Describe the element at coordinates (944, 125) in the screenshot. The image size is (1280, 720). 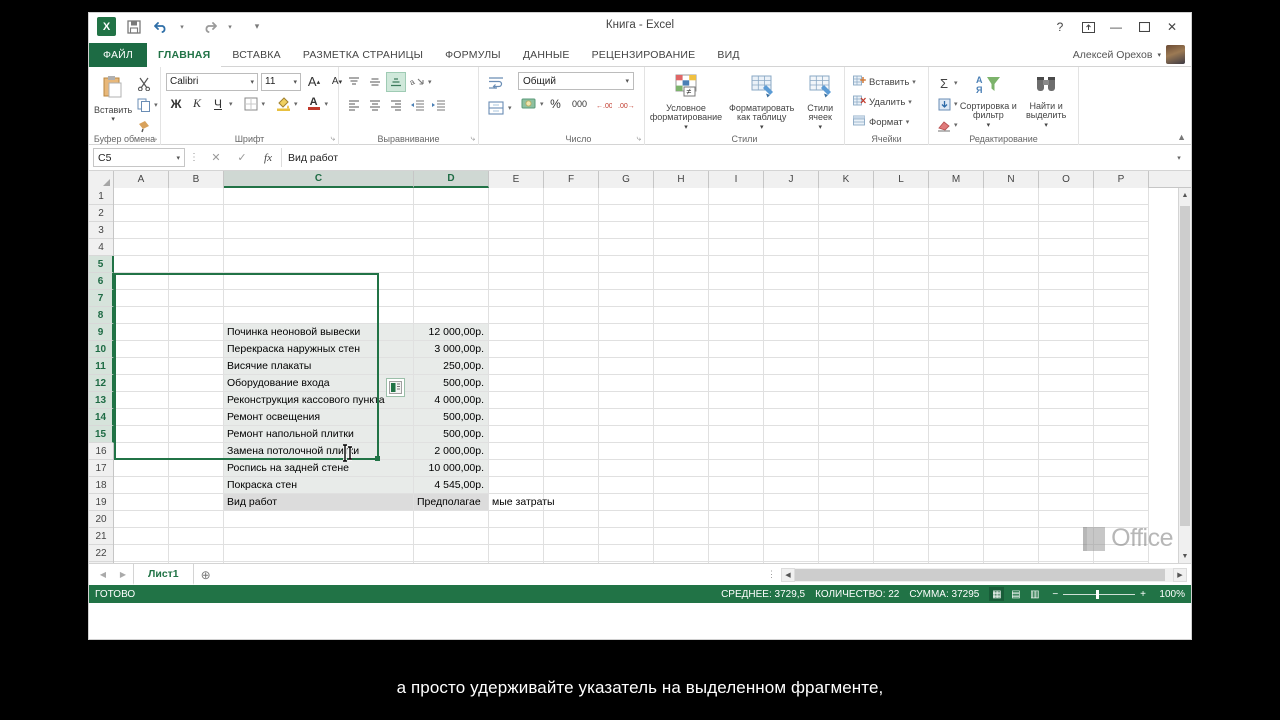
I see `clear-icon` at that location.